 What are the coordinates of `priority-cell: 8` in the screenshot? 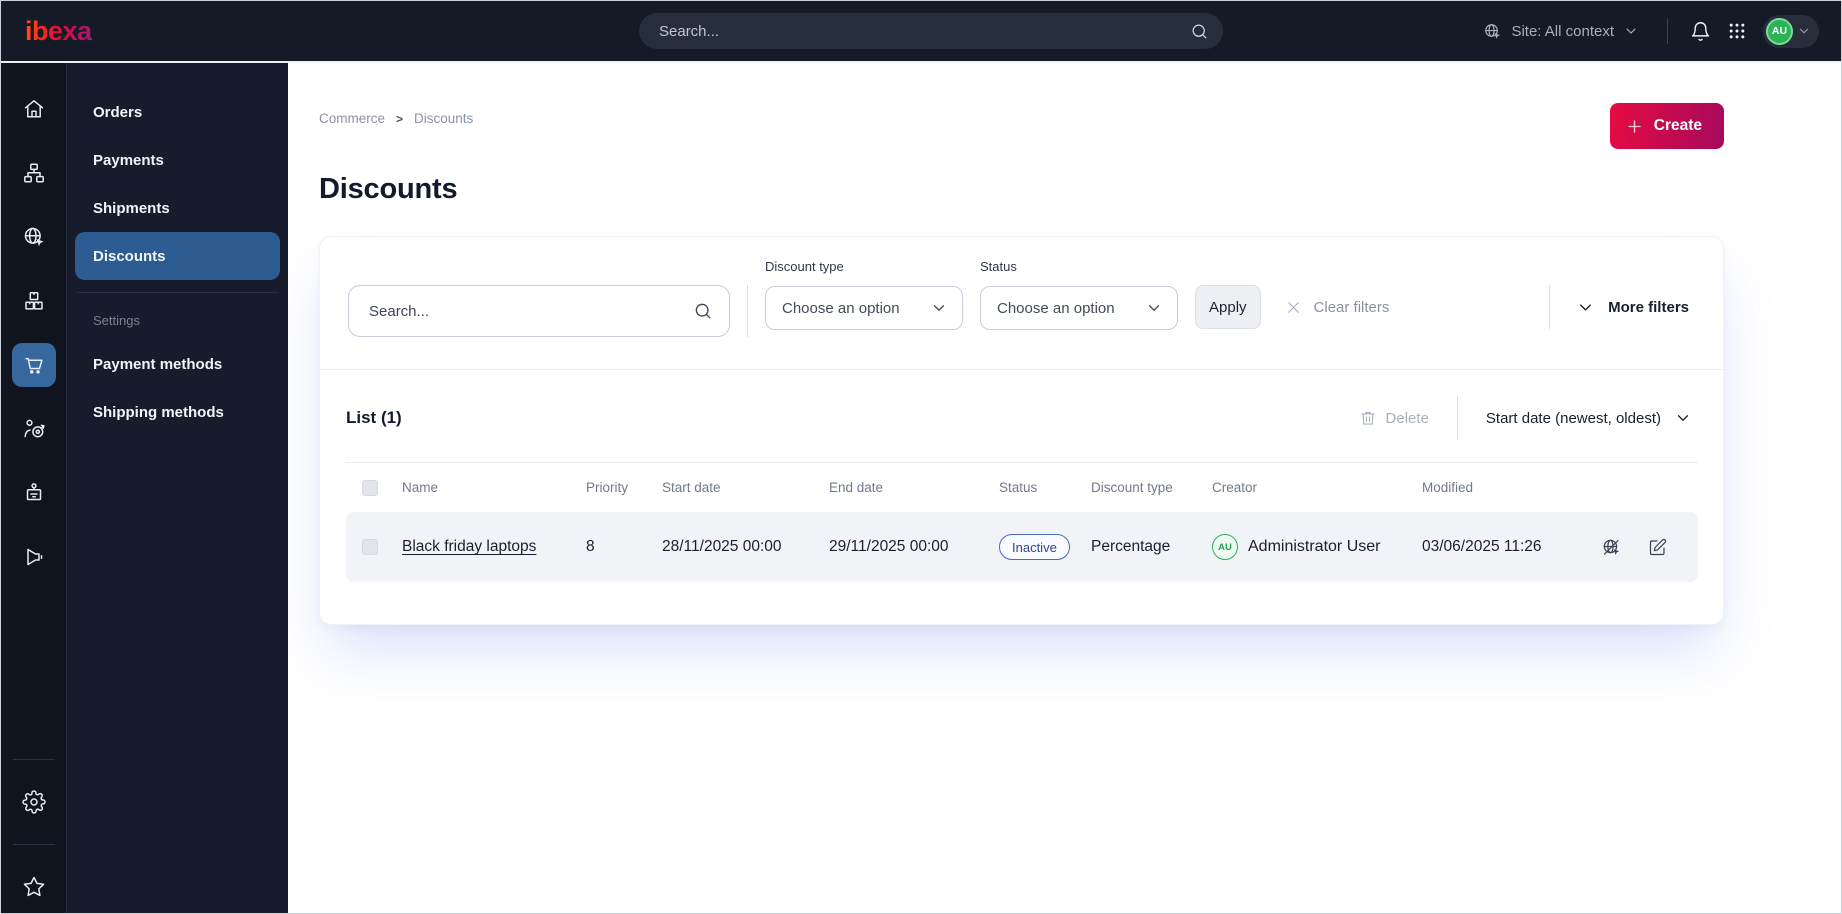 It's located at (590, 546).